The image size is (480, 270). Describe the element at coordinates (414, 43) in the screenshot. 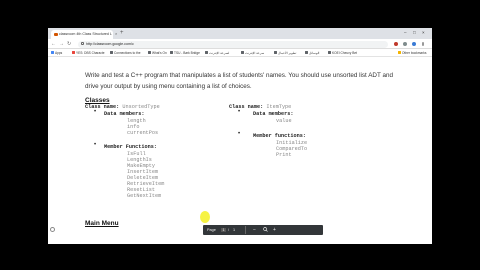

I see `profile-avatar` at that location.